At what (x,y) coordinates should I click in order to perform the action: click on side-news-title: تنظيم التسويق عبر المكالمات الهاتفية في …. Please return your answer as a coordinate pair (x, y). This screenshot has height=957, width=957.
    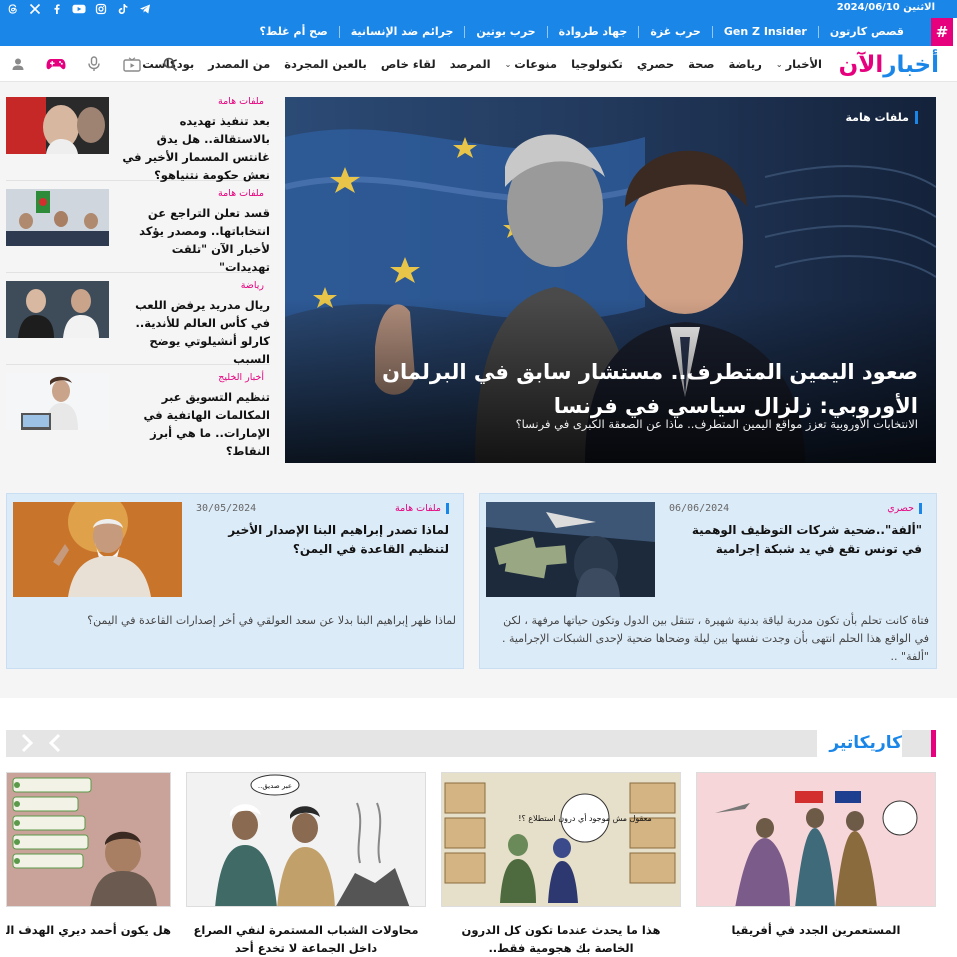
    Looking at the image, I should click on (195, 424).